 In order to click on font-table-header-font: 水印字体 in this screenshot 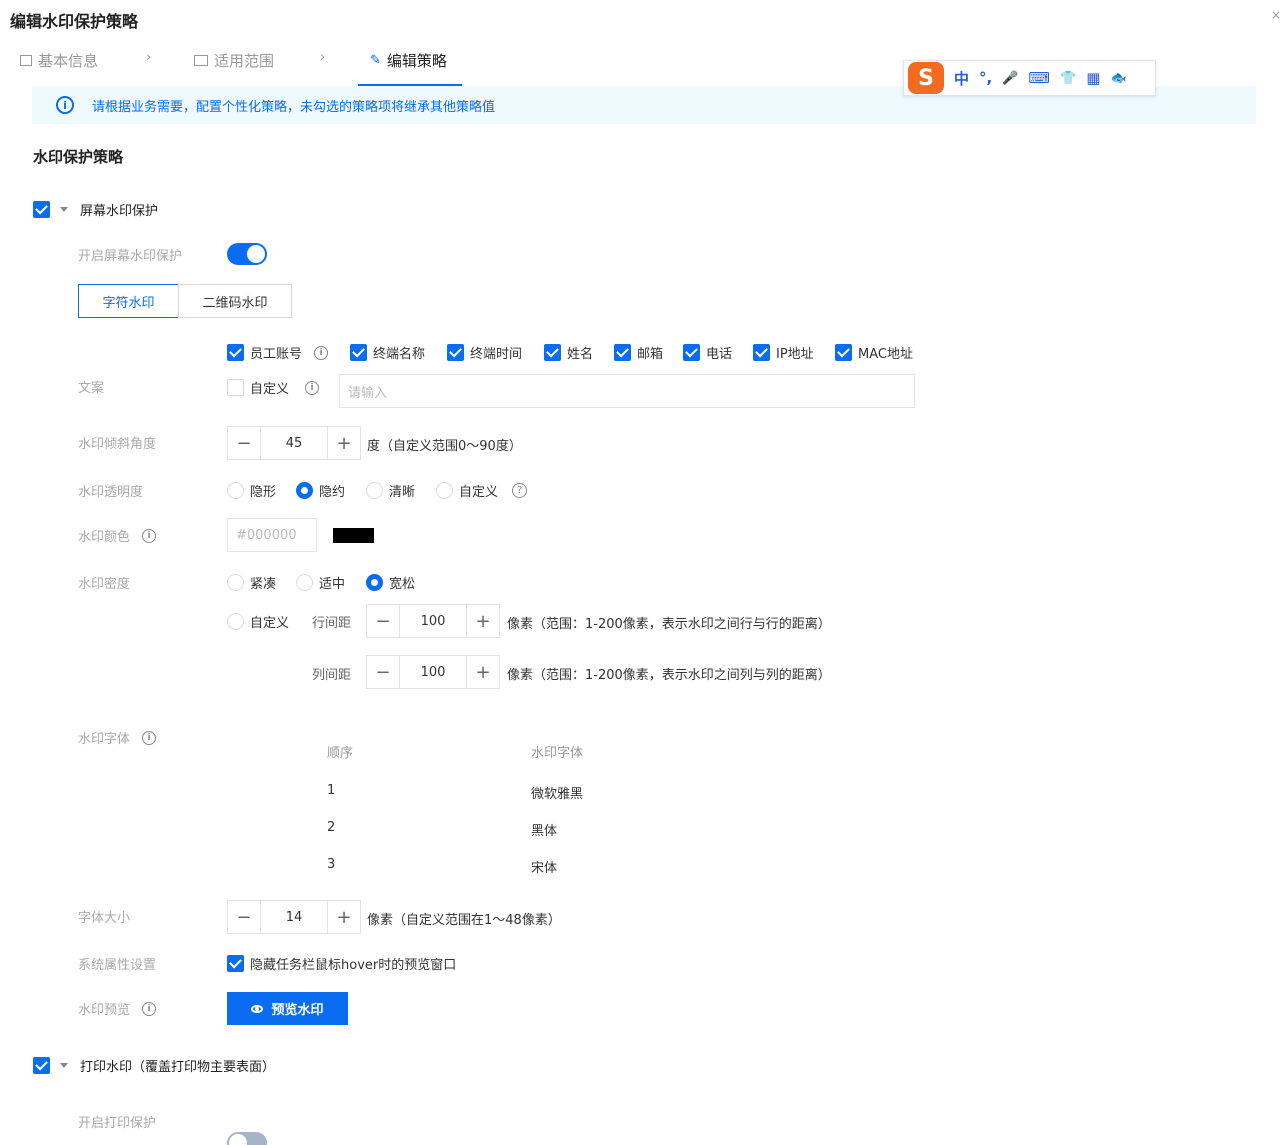, I will do `click(557, 753)`.